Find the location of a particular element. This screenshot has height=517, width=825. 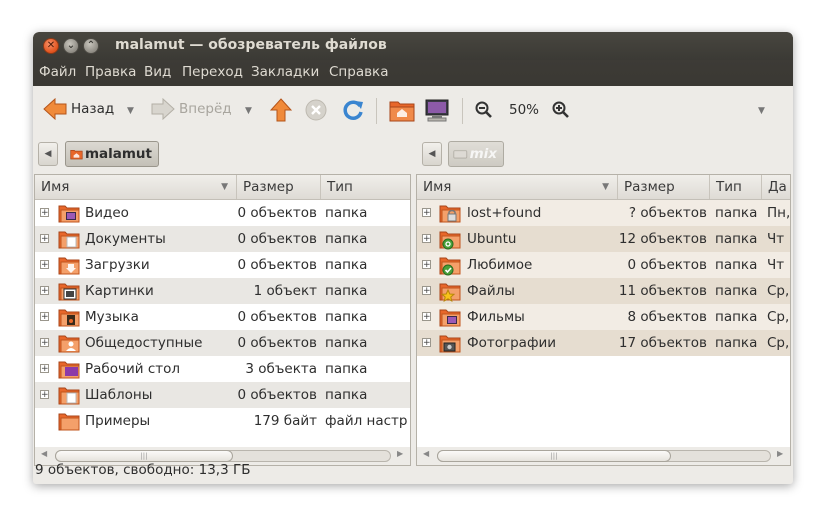

zoom-out-icon is located at coordinates (484, 110).